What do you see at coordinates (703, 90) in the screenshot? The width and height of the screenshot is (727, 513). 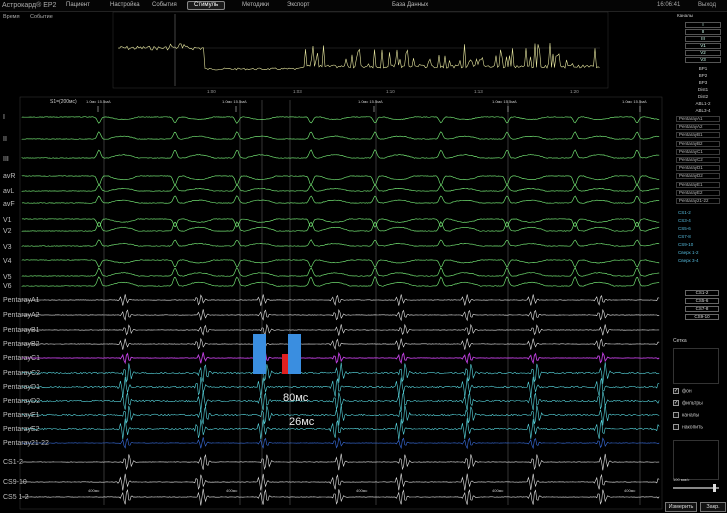 I see `channel-toggle: Dist1` at bounding box center [703, 90].